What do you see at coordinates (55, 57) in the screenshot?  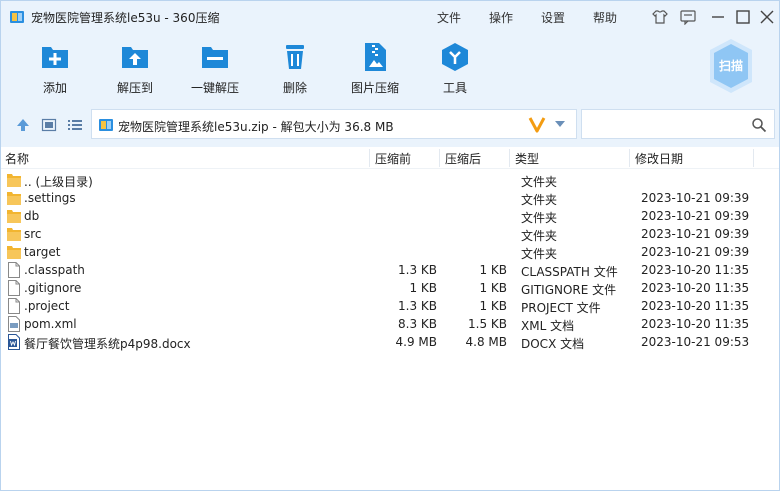 I see `add-icon` at bounding box center [55, 57].